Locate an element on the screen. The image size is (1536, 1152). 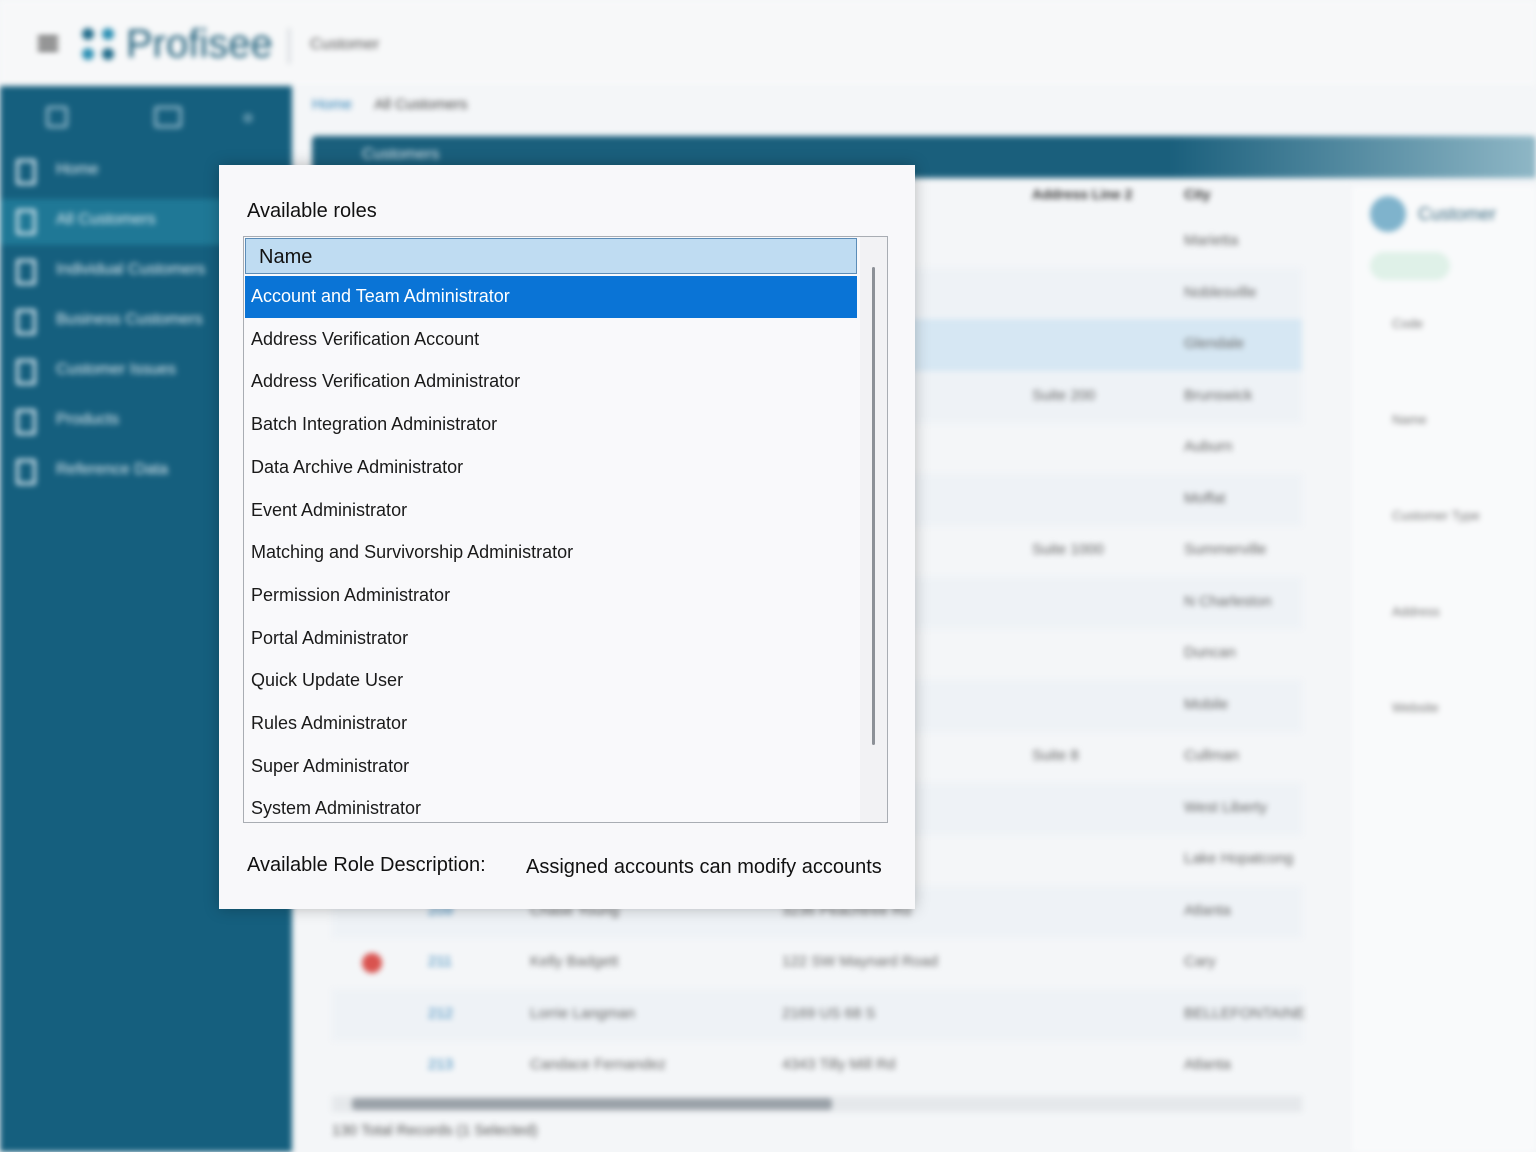
collapse-icon is located at coordinates (248, 118).